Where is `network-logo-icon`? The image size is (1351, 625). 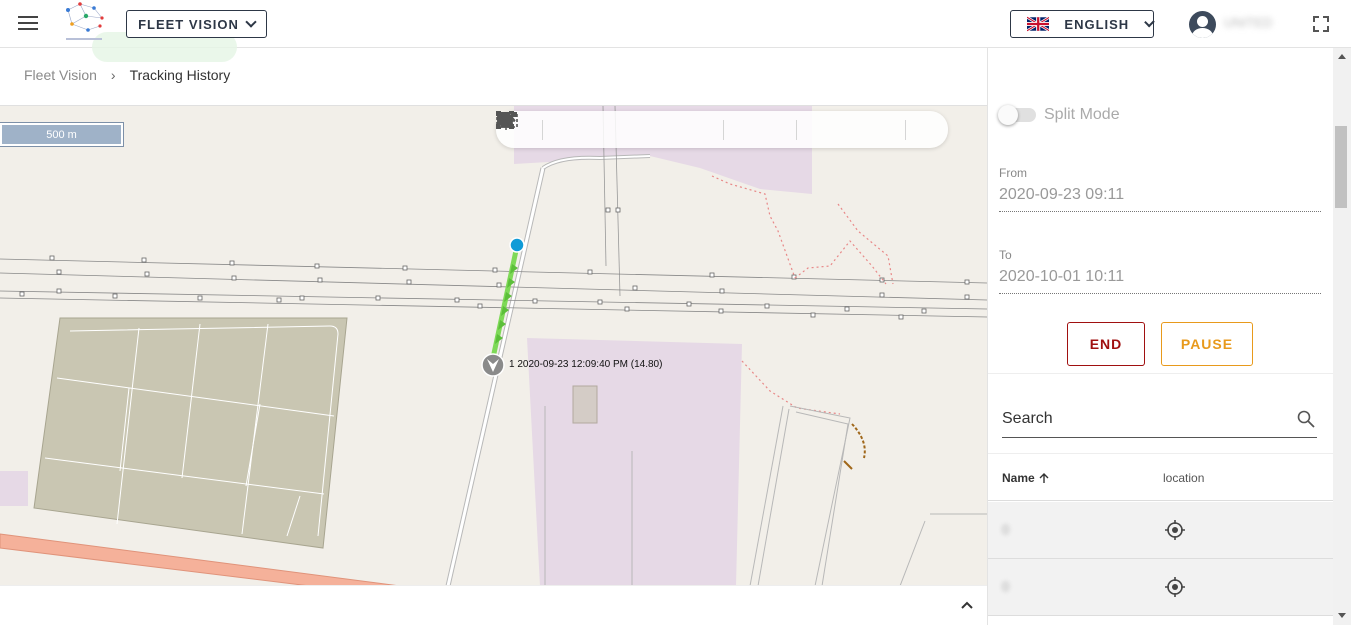
network-logo-icon is located at coordinates (84, 23).